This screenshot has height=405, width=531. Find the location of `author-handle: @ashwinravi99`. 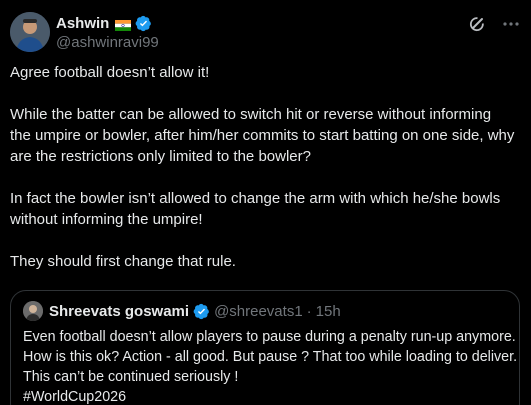

author-handle: @ashwinravi99 is located at coordinates (107, 42).